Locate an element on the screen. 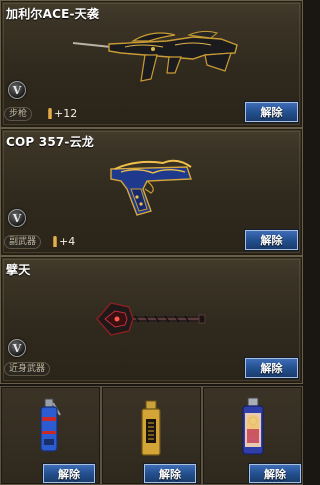  weapon-name: 擘天 is located at coordinates (18, 270).